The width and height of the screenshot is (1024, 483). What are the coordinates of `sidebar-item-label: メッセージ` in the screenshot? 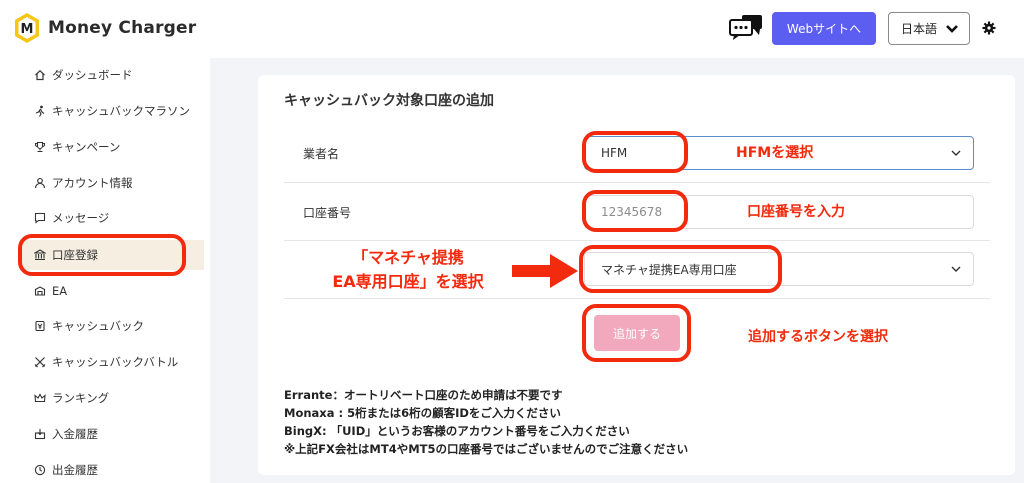 It's located at (81, 218).